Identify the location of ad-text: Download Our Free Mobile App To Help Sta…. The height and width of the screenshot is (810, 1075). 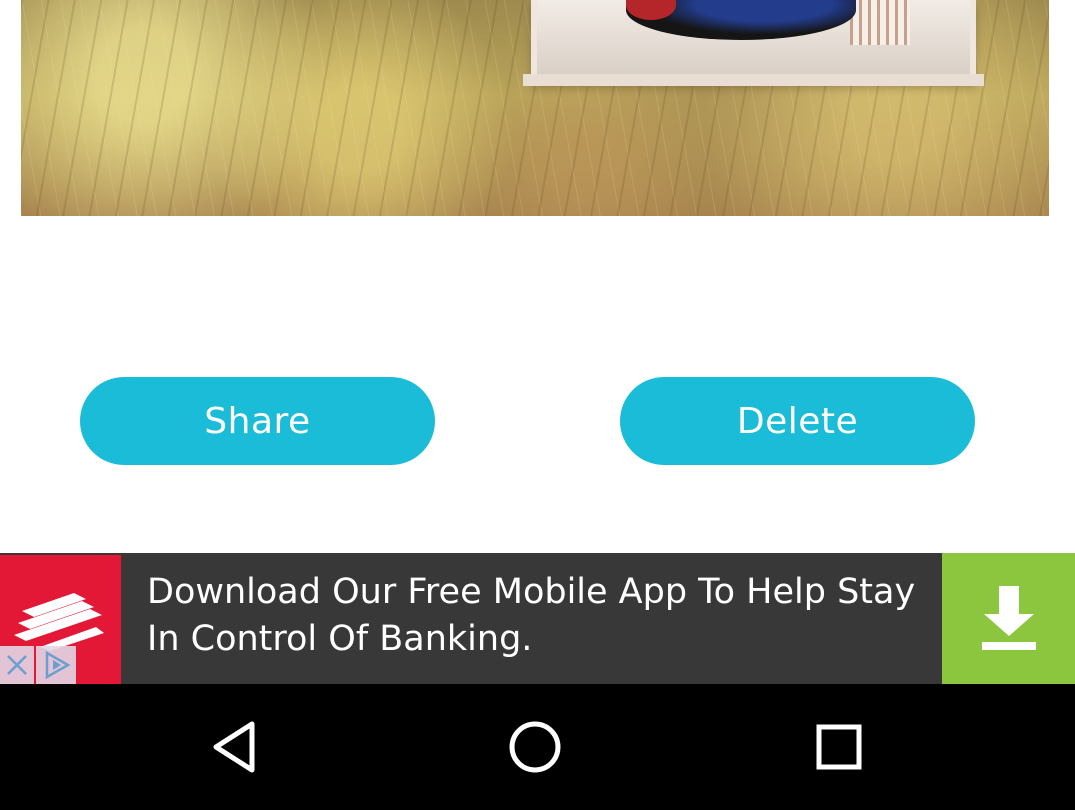
(537, 616).